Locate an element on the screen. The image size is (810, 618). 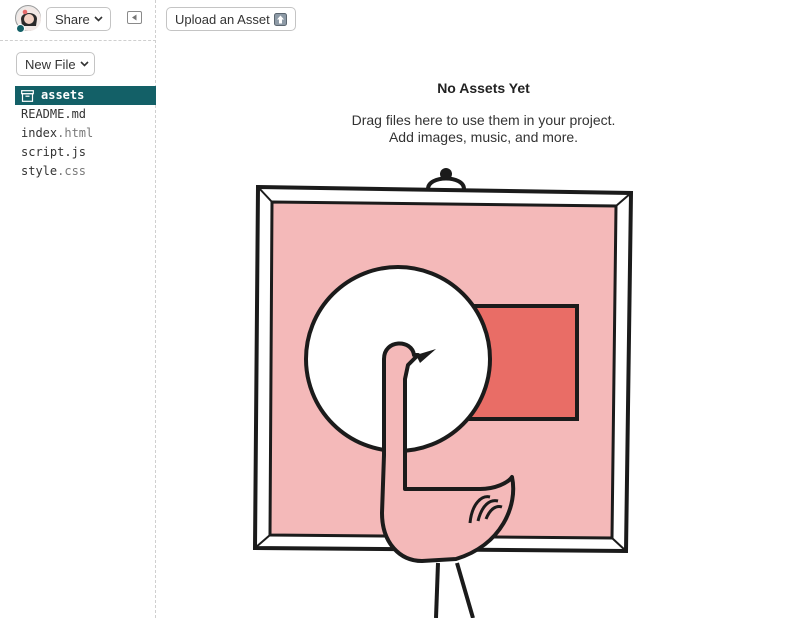
file-item-script: script.js is located at coordinates (85, 152).